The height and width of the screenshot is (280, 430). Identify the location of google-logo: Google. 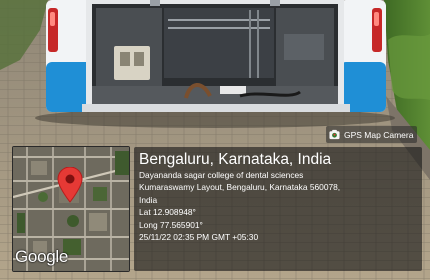
(42, 256).